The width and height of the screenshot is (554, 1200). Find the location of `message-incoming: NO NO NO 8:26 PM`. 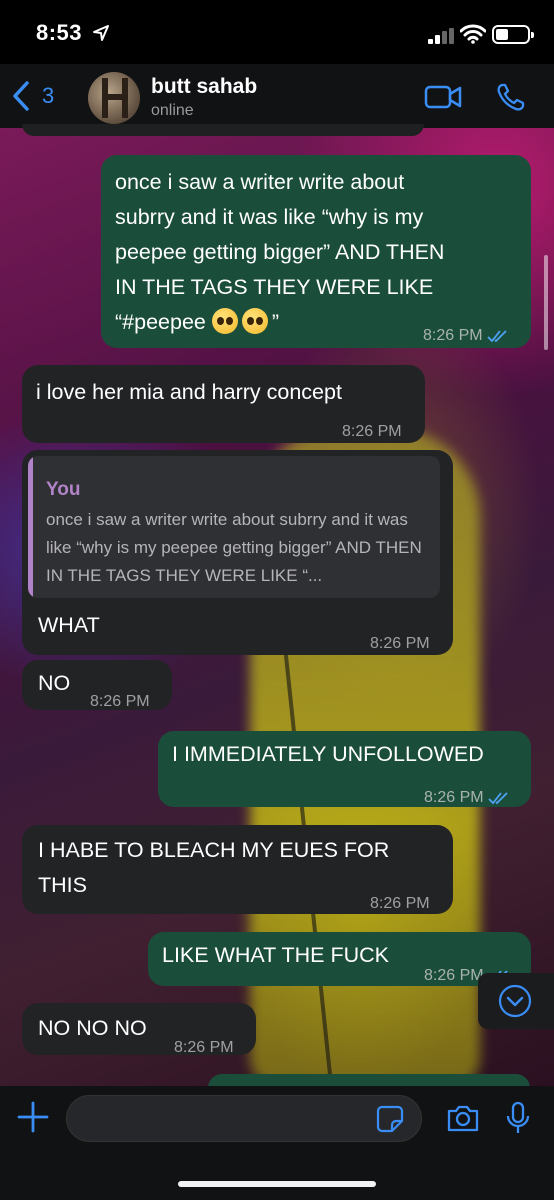

message-incoming: NO NO NO 8:26 PM is located at coordinates (139, 1029).